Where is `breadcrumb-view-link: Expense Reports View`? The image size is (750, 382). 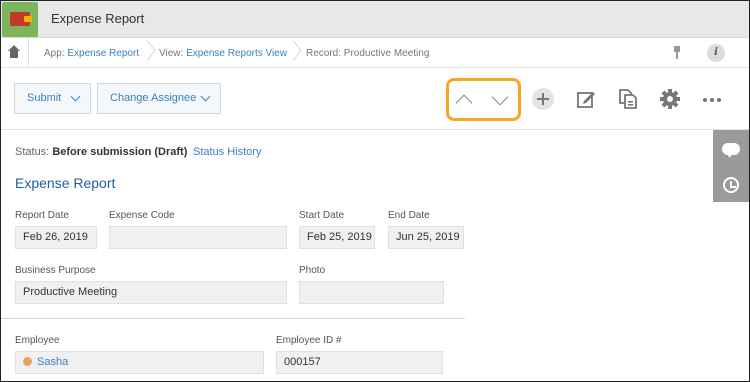
breadcrumb-view-link: Expense Reports View is located at coordinates (236, 53).